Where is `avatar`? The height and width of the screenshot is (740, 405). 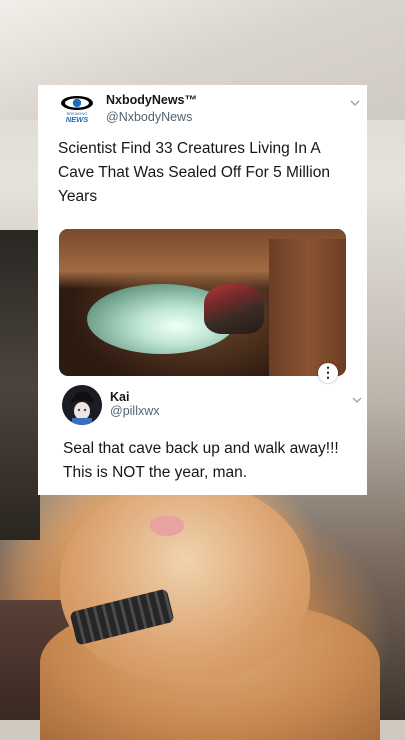 avatar is located at coordinates (82, 405).